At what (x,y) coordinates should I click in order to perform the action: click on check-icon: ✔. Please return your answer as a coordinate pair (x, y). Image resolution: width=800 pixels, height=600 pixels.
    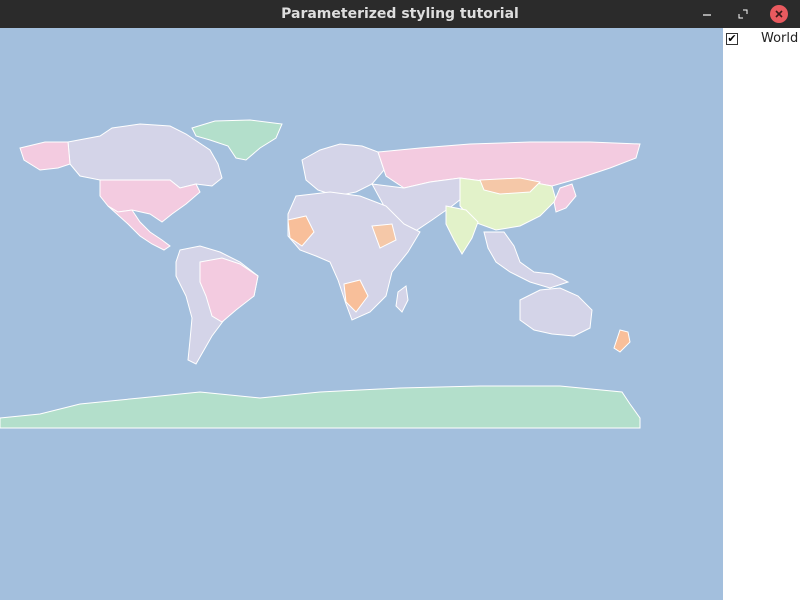
    Looking at the image, I should click on (732, 38).